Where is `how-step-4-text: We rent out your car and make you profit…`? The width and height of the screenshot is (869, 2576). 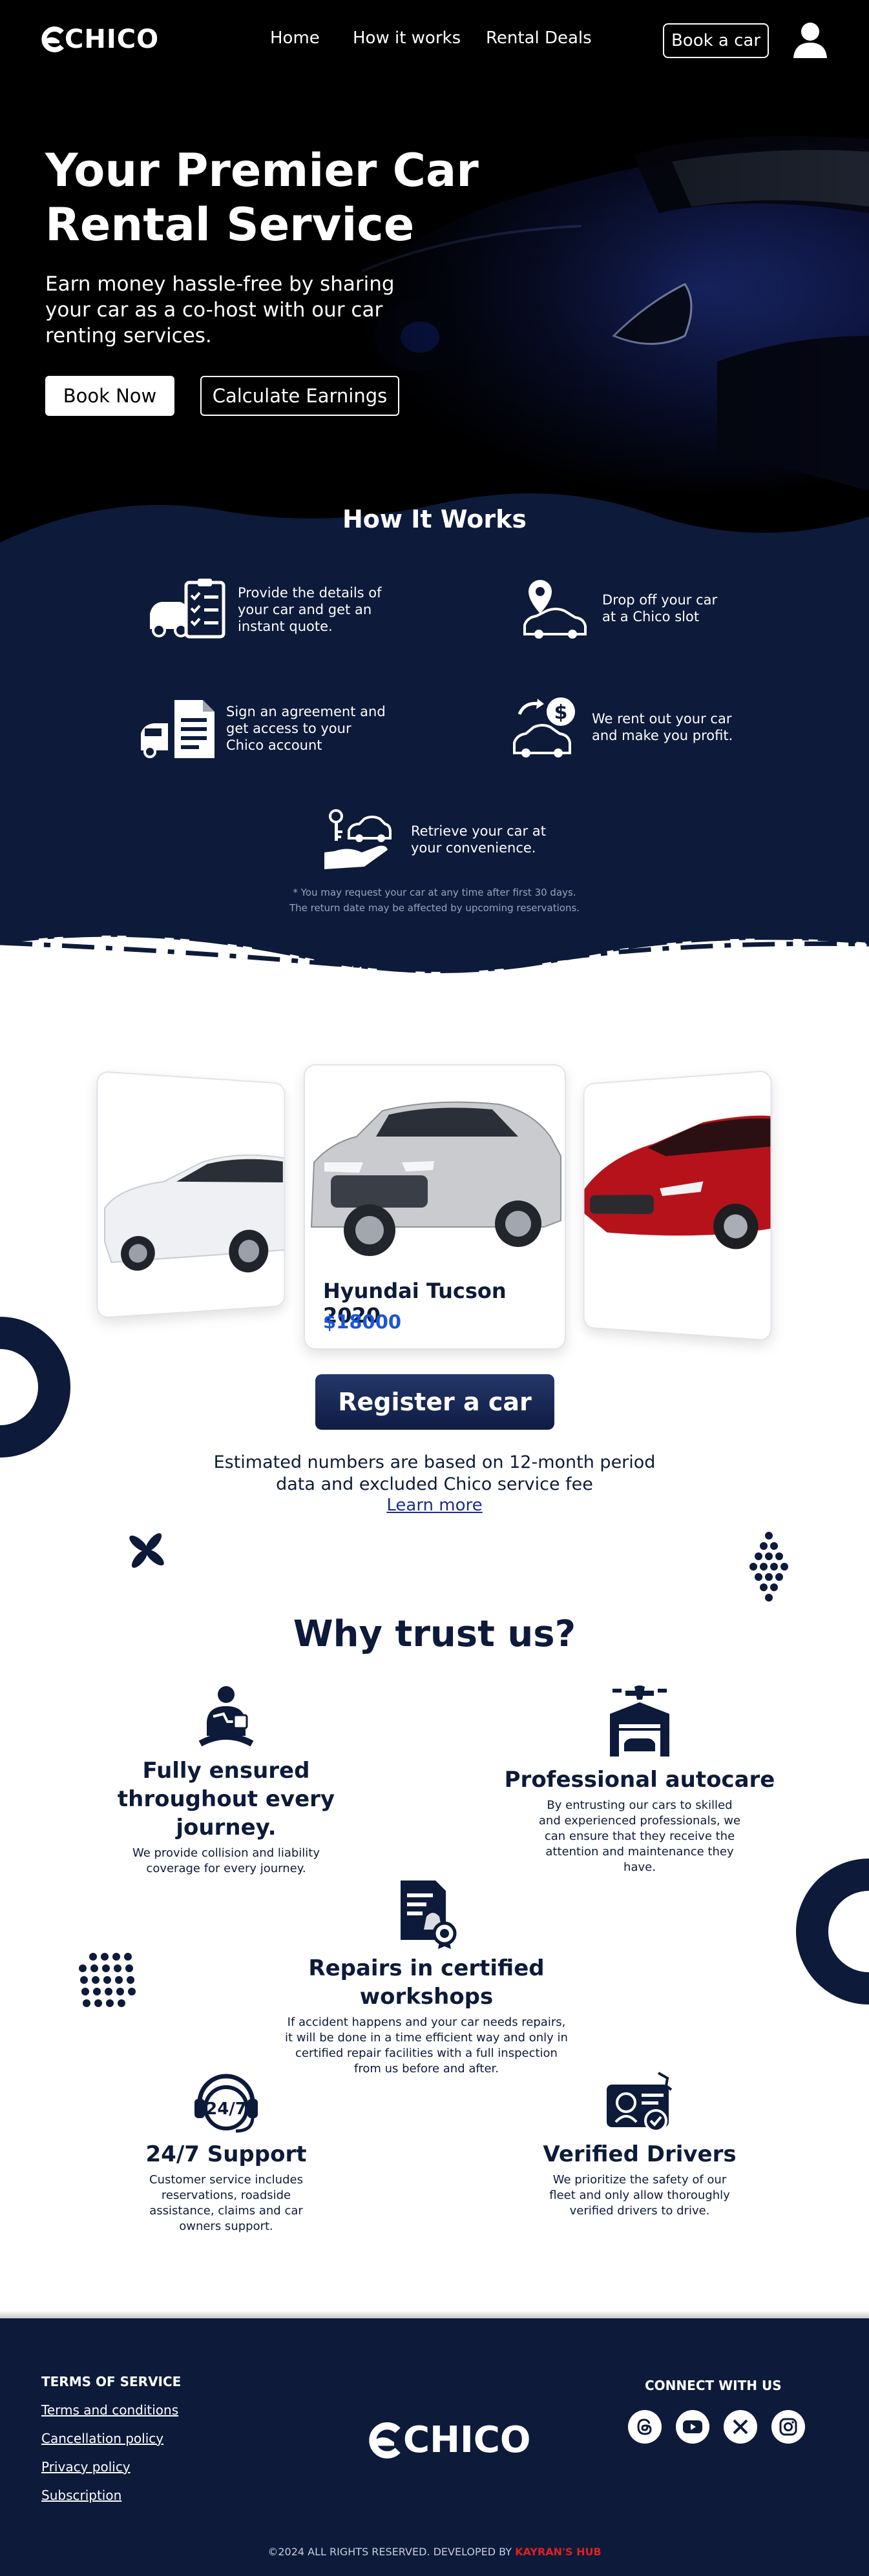
how-step-4-text: We rent out your car and make you profit… is located at coordinates (662, 727).